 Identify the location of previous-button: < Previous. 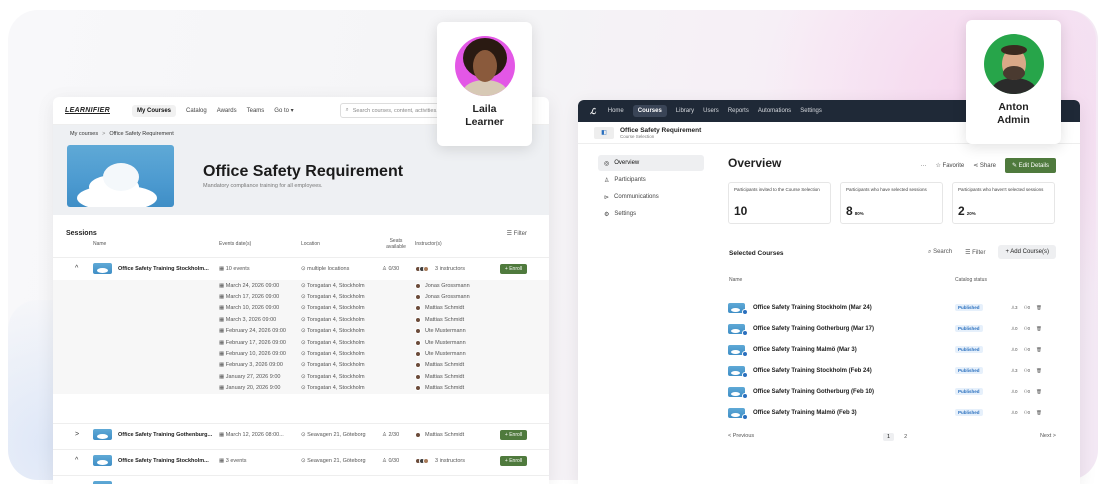
(741, 436).